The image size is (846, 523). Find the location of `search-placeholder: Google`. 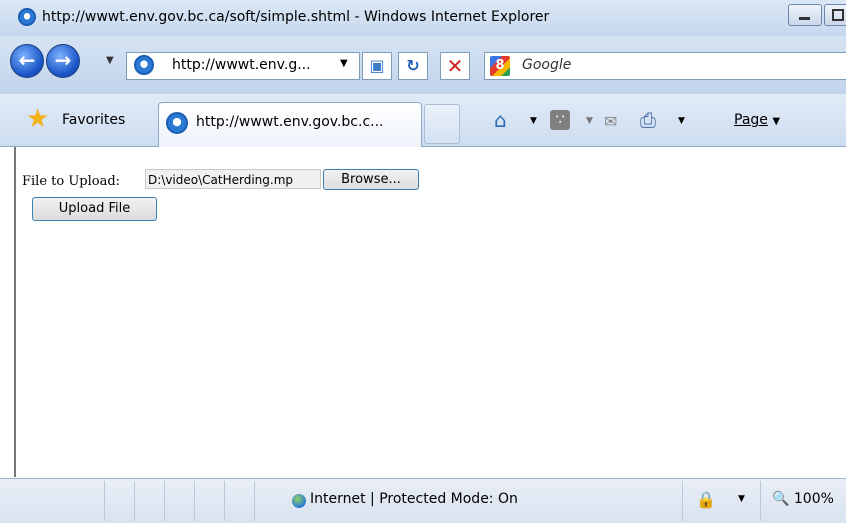

search-placeholder: Google is located at coordinates (547, 65).